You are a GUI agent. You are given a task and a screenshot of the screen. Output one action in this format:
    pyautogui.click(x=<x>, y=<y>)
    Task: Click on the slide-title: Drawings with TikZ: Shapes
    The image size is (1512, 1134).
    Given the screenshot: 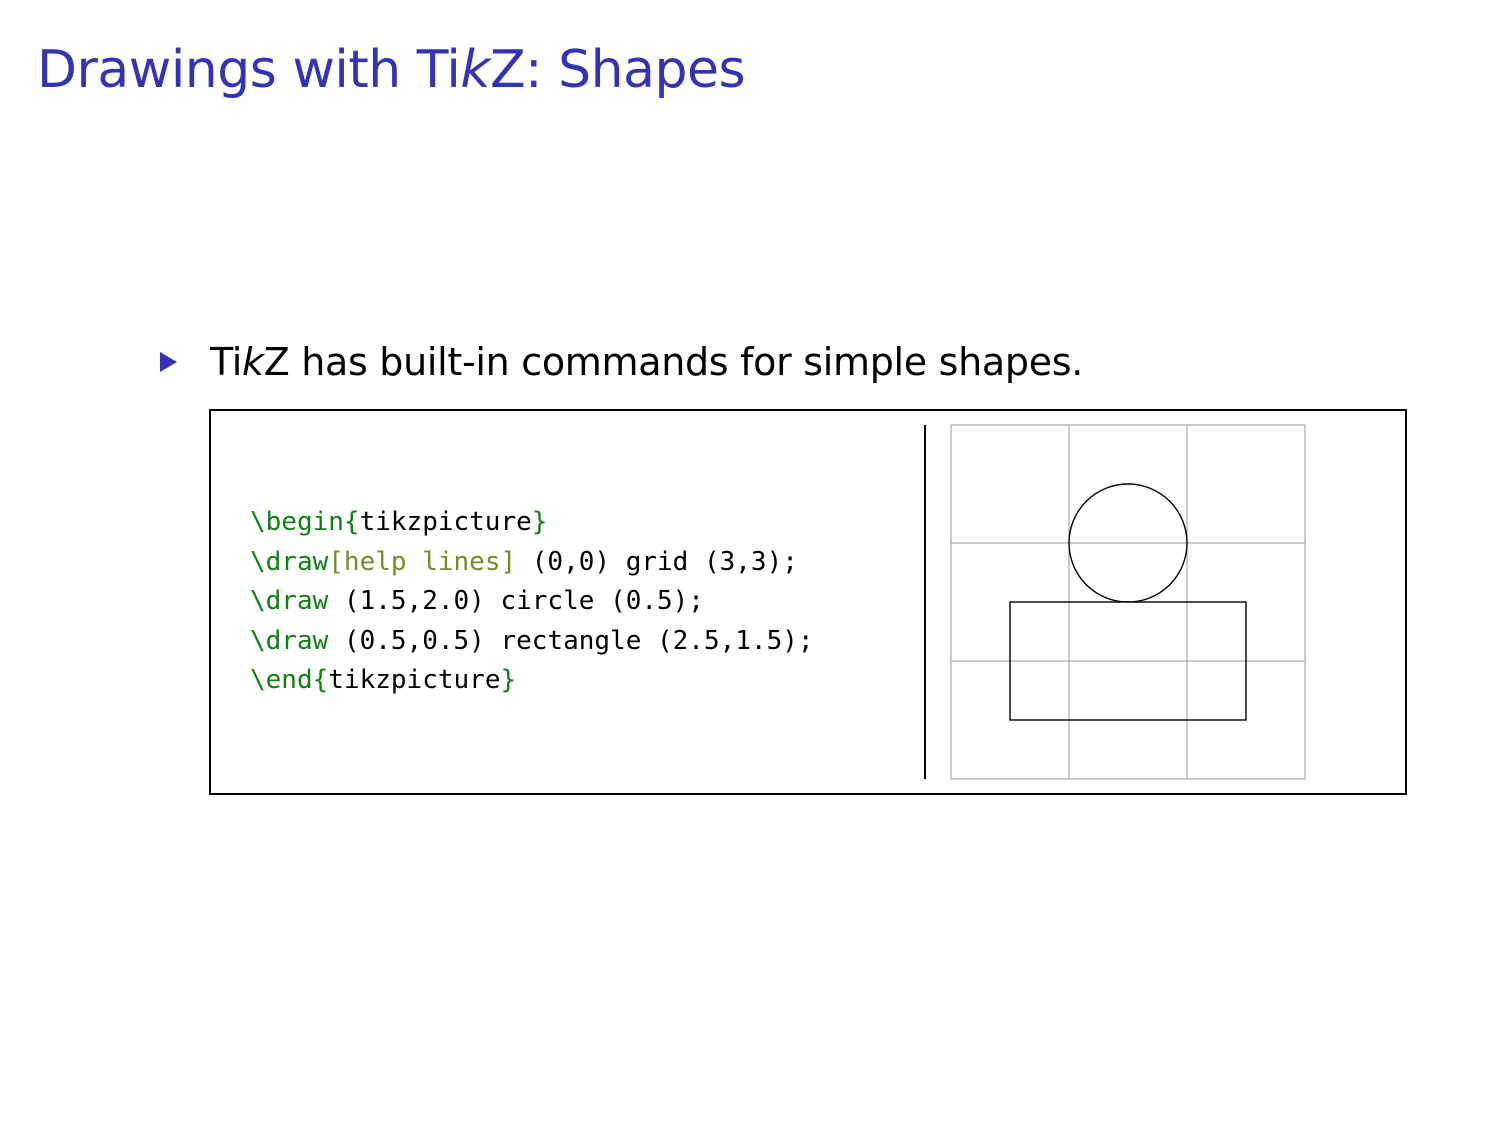 What is the action you would take?
    pyautogui.click(x=391, y=70)
    